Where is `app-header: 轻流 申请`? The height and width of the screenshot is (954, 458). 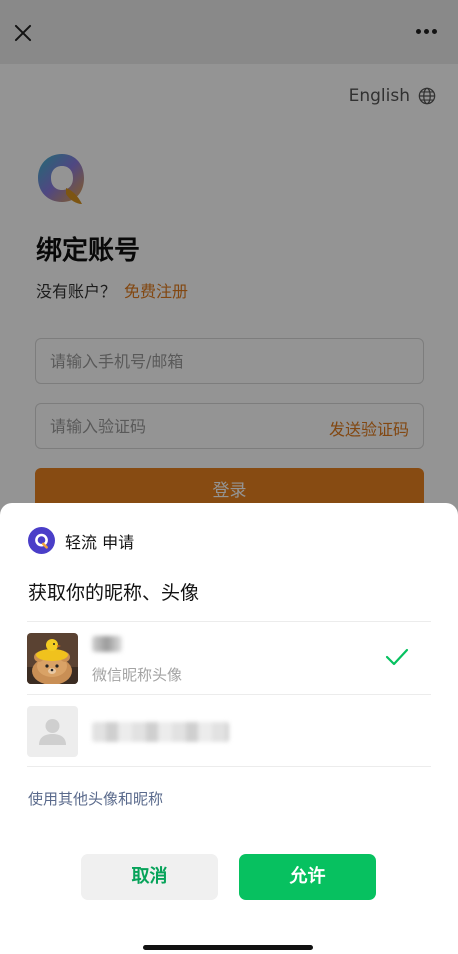
app-header: 轻流 申请 is located at coordinates (81, 540).